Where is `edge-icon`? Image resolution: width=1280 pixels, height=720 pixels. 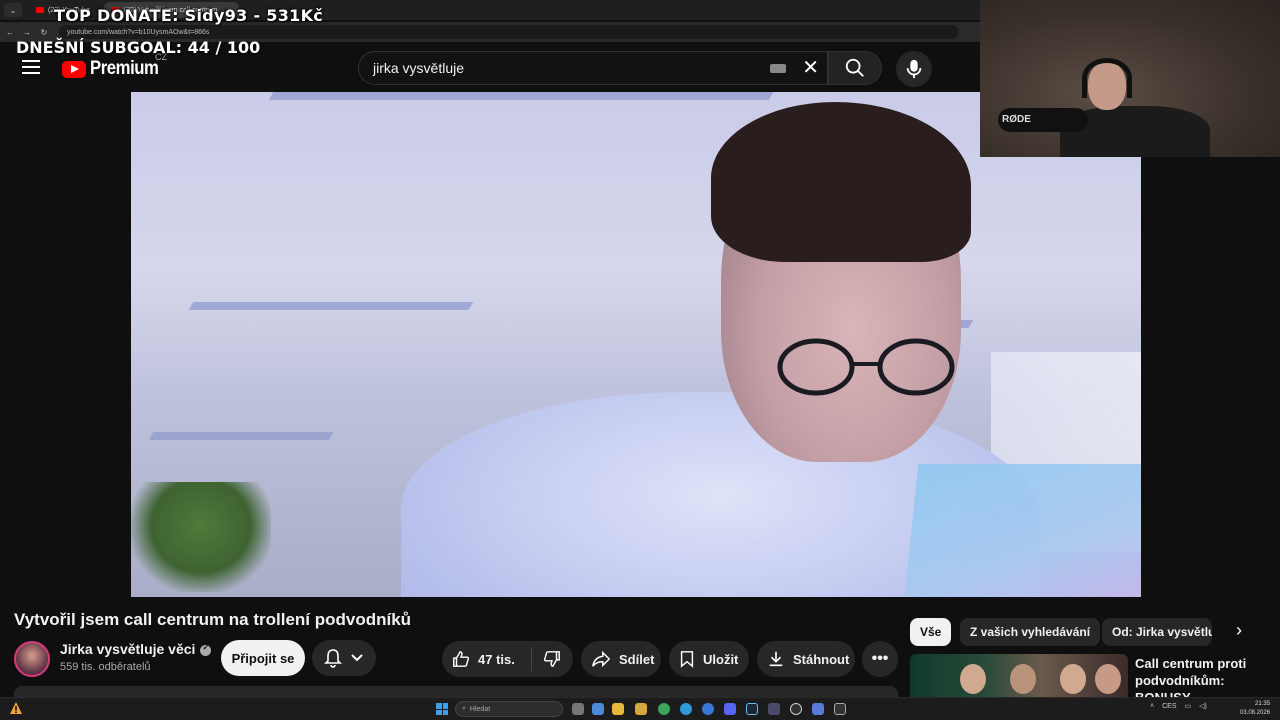 edge-icon is located at coordinates (686, 709).